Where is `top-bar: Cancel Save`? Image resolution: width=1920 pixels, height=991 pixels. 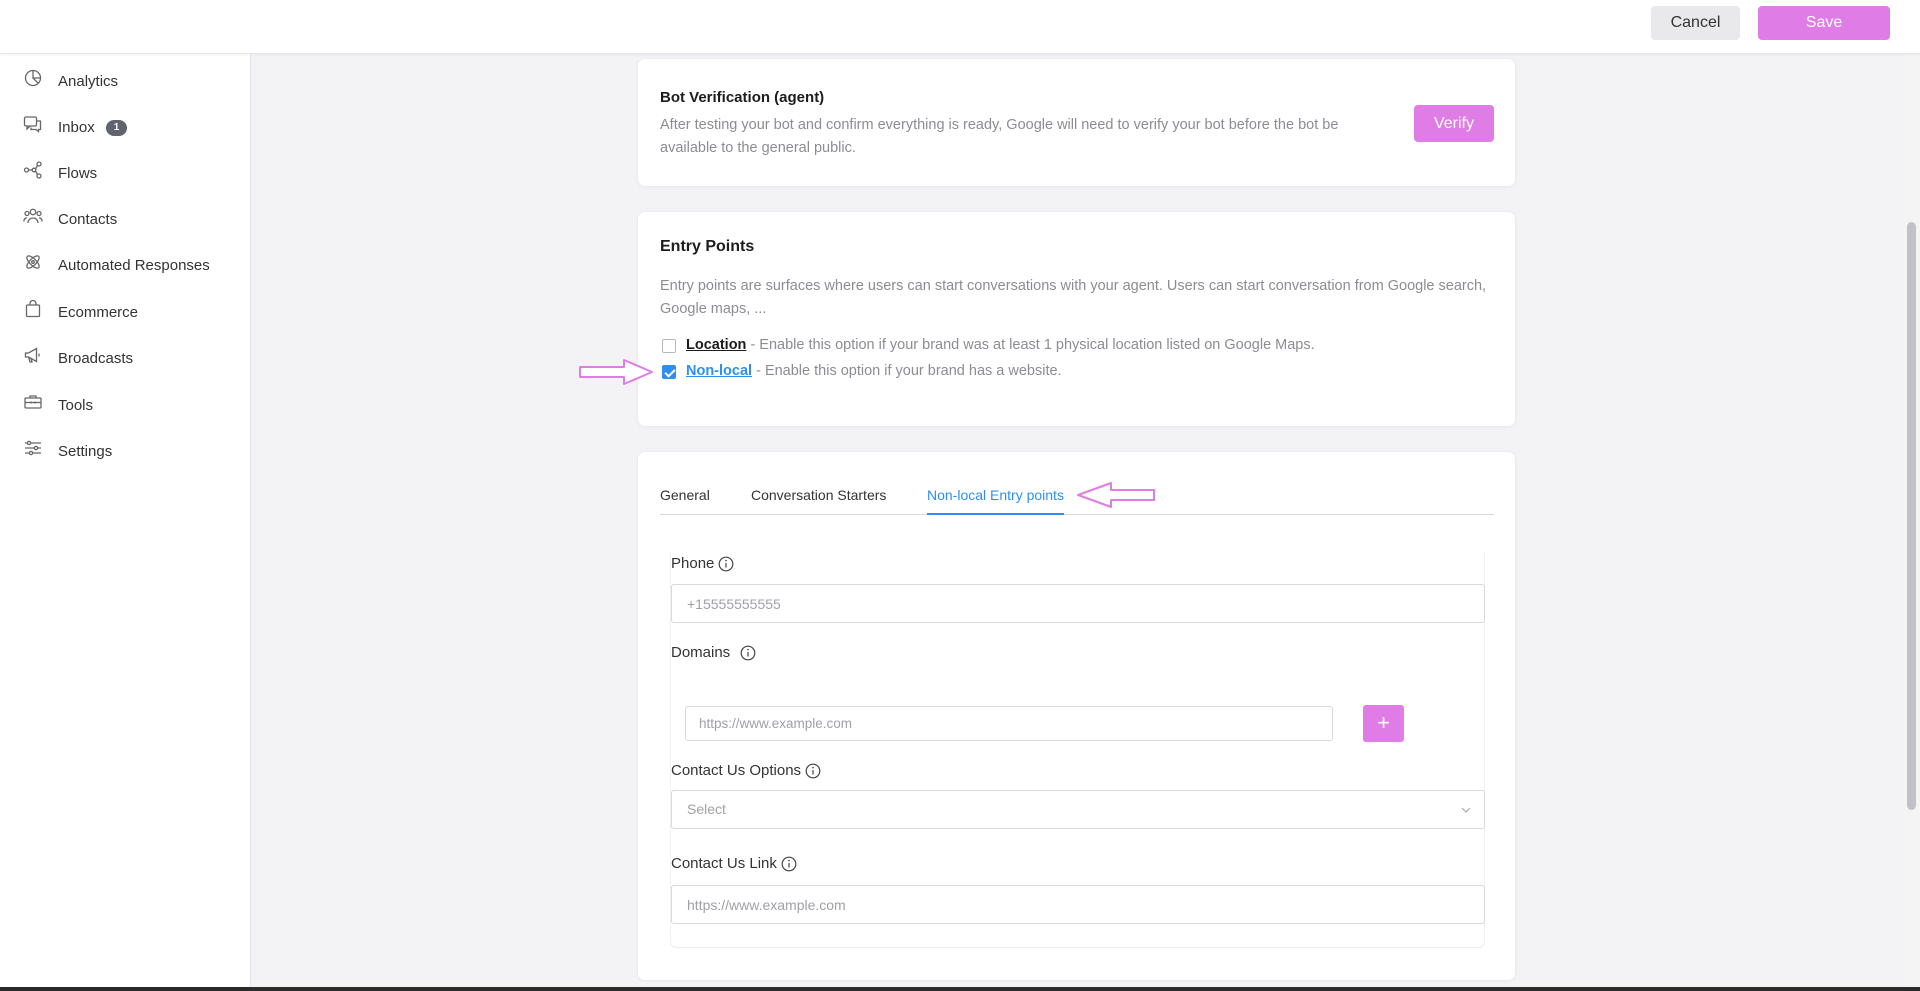 top-bar: Cancel Save is located at coordinates (960, 27).